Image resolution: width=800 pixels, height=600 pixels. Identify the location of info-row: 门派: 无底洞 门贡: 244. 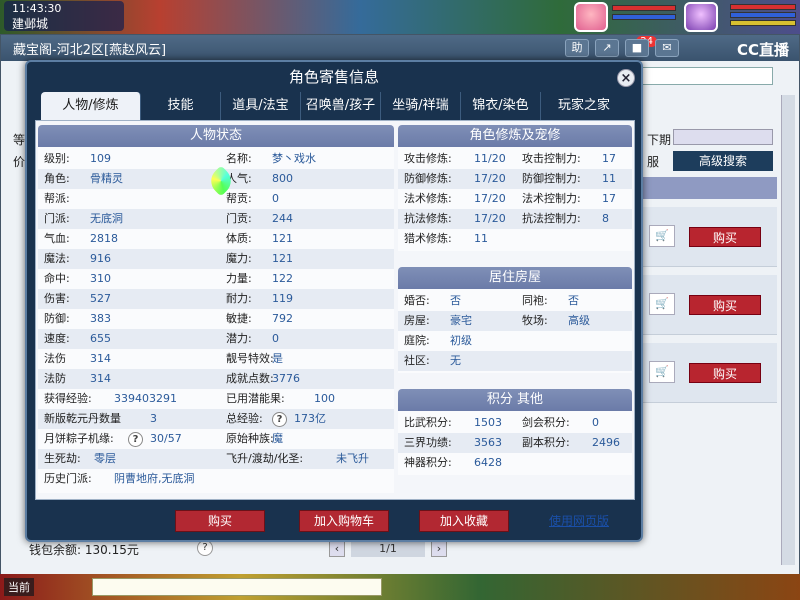
(216, 219).